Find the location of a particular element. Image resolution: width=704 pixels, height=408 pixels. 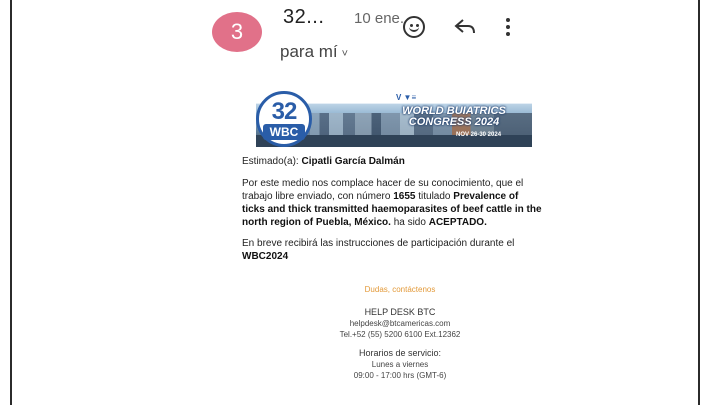

congress-line-2: CONGRESS 2024 is located at coordinates (454, 122).